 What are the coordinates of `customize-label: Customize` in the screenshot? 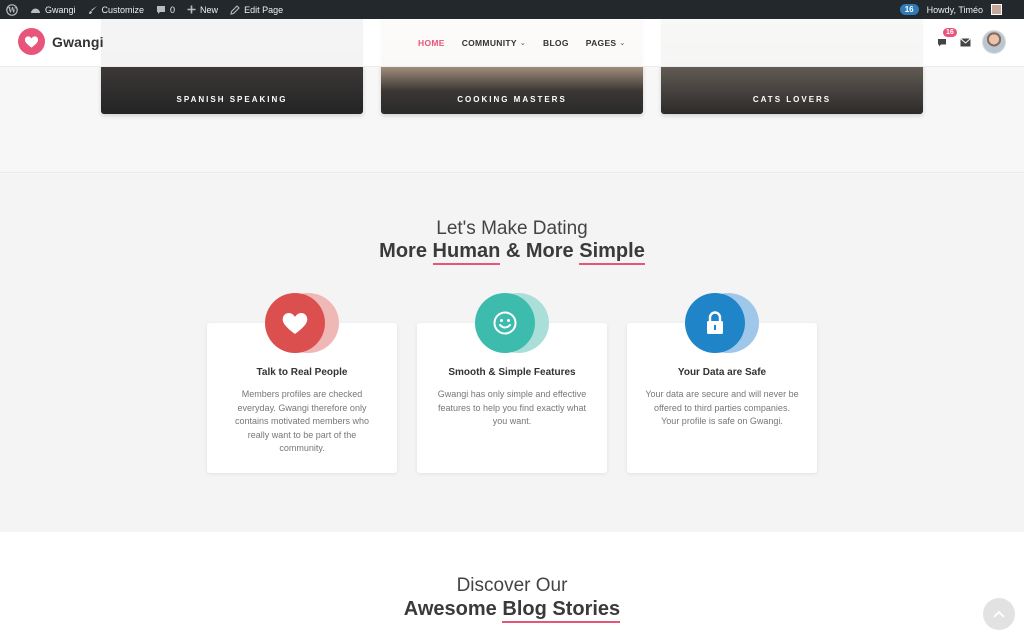 It's located at (123, 9).